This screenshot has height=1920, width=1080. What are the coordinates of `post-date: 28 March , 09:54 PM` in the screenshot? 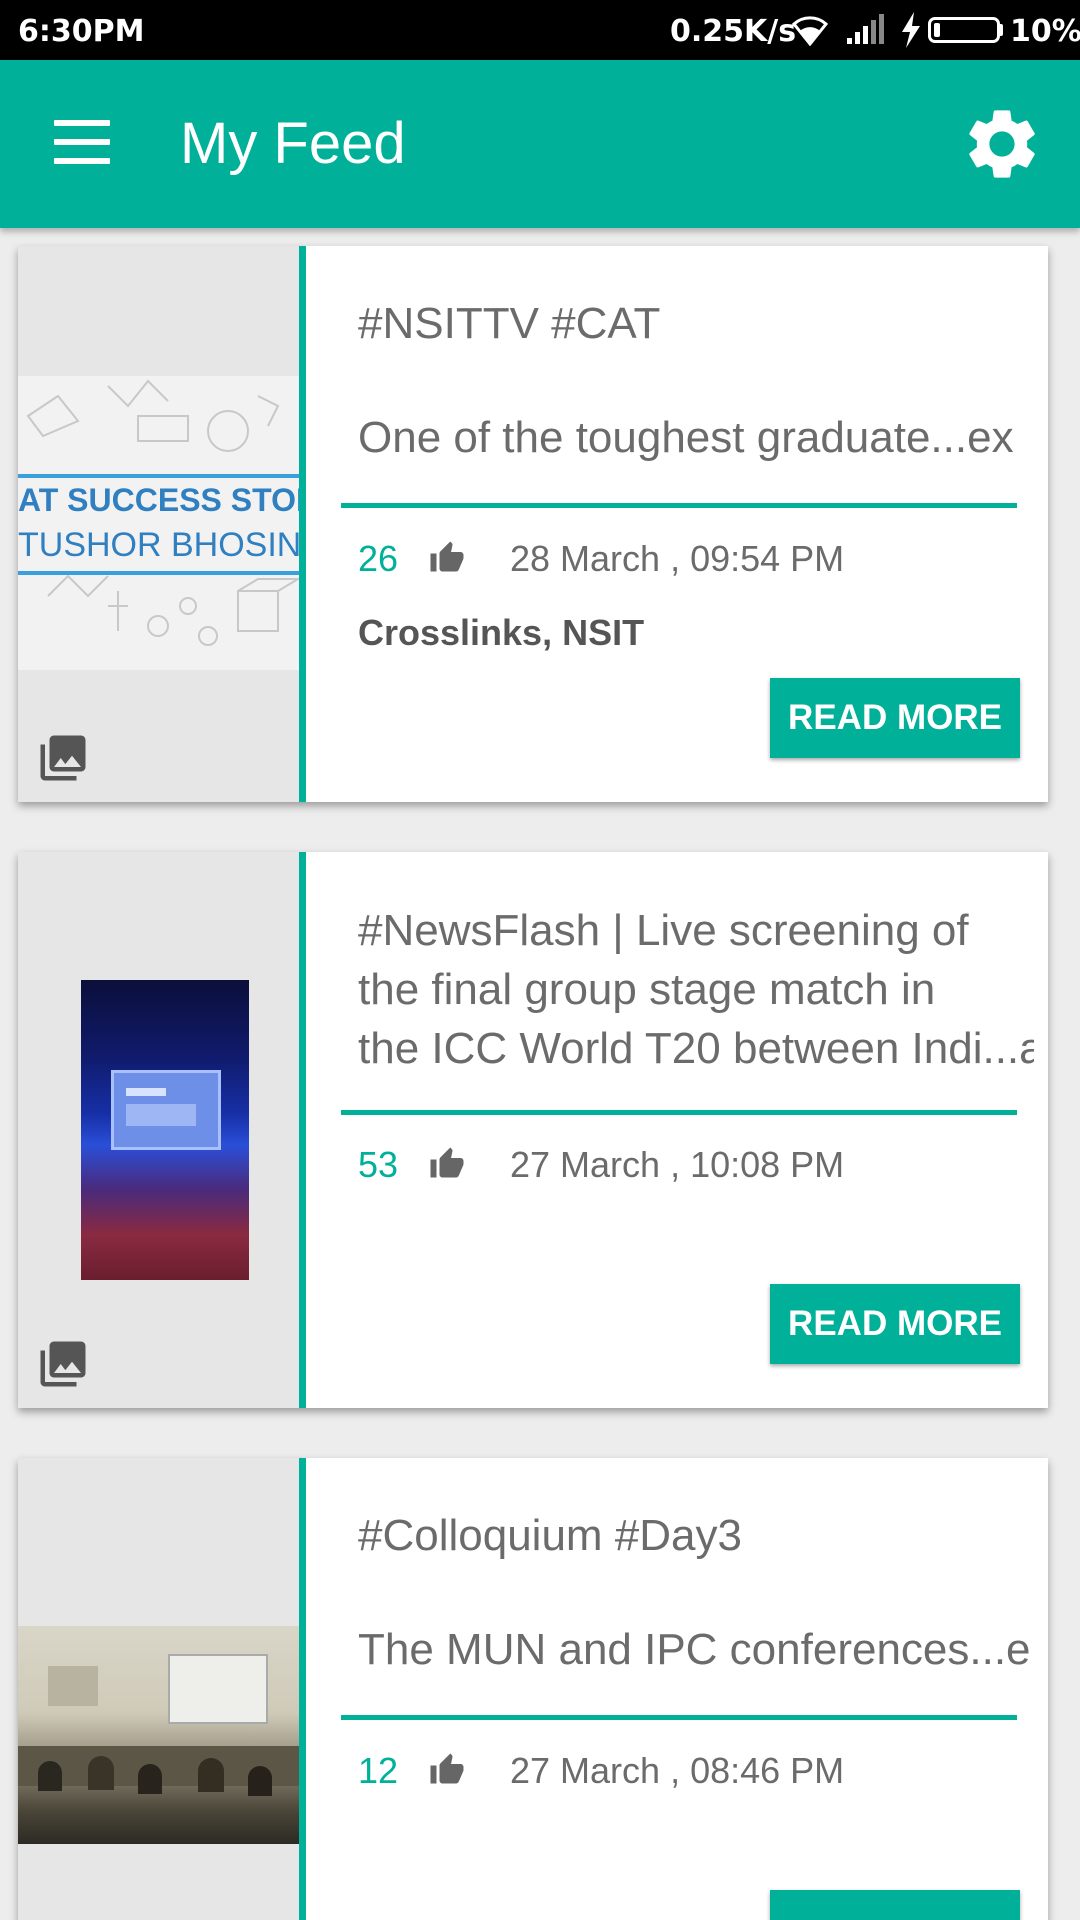 It's located at (677, 558).